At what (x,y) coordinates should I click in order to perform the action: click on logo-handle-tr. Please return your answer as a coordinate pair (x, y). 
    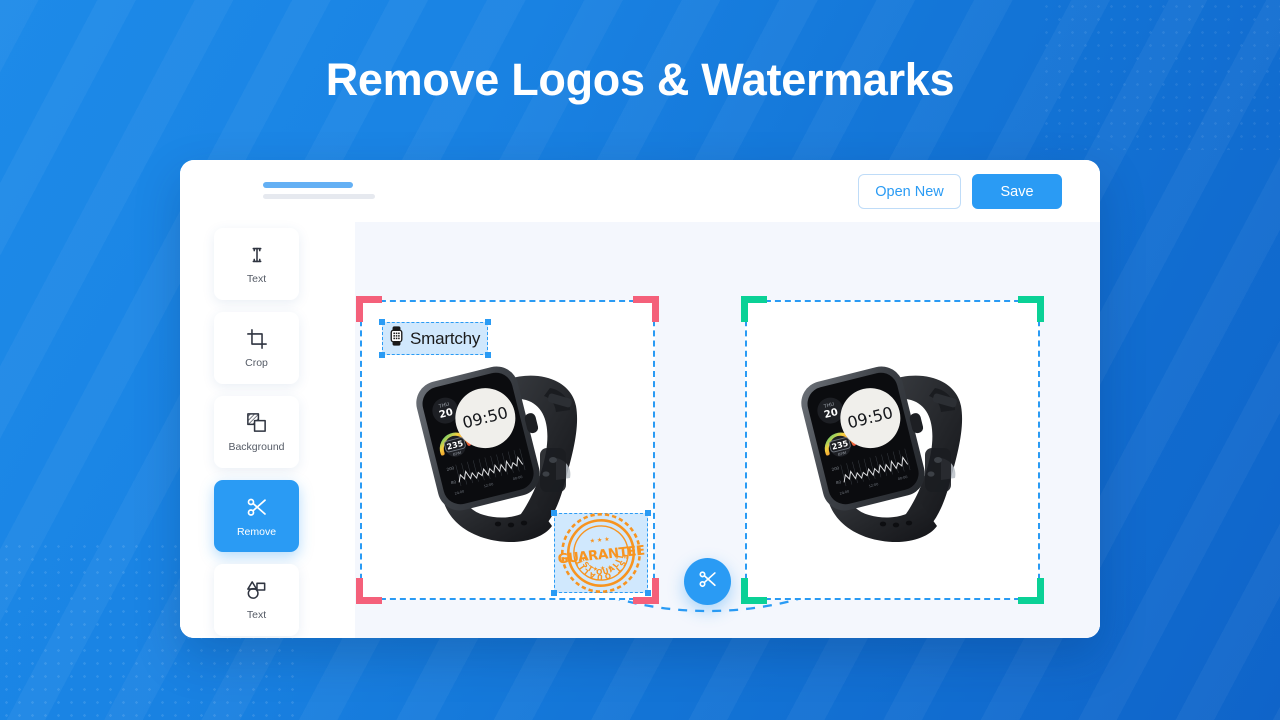
    Looking at the image, I should click on (488, 322).